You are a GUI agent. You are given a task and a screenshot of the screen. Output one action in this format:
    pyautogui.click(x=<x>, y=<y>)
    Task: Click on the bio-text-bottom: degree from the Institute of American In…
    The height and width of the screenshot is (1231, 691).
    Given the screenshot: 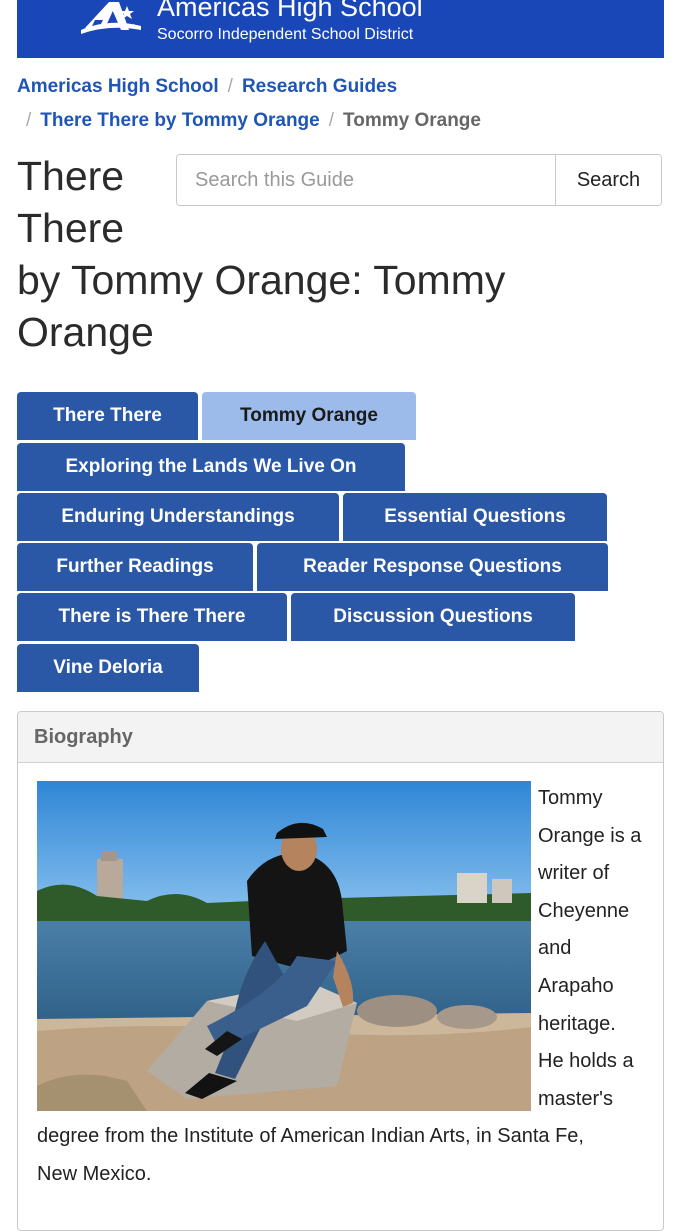 What is the action you would take?
    pyautogui.click(x=342, y=1155)
    